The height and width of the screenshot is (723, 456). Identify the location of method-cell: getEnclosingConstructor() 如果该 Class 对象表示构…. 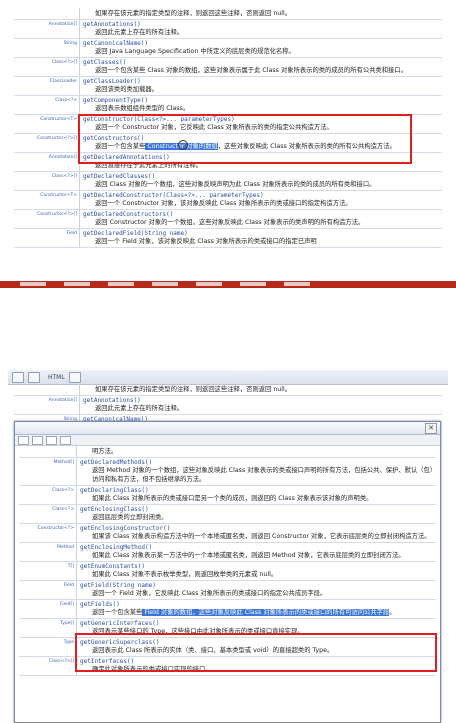
(256, 533).